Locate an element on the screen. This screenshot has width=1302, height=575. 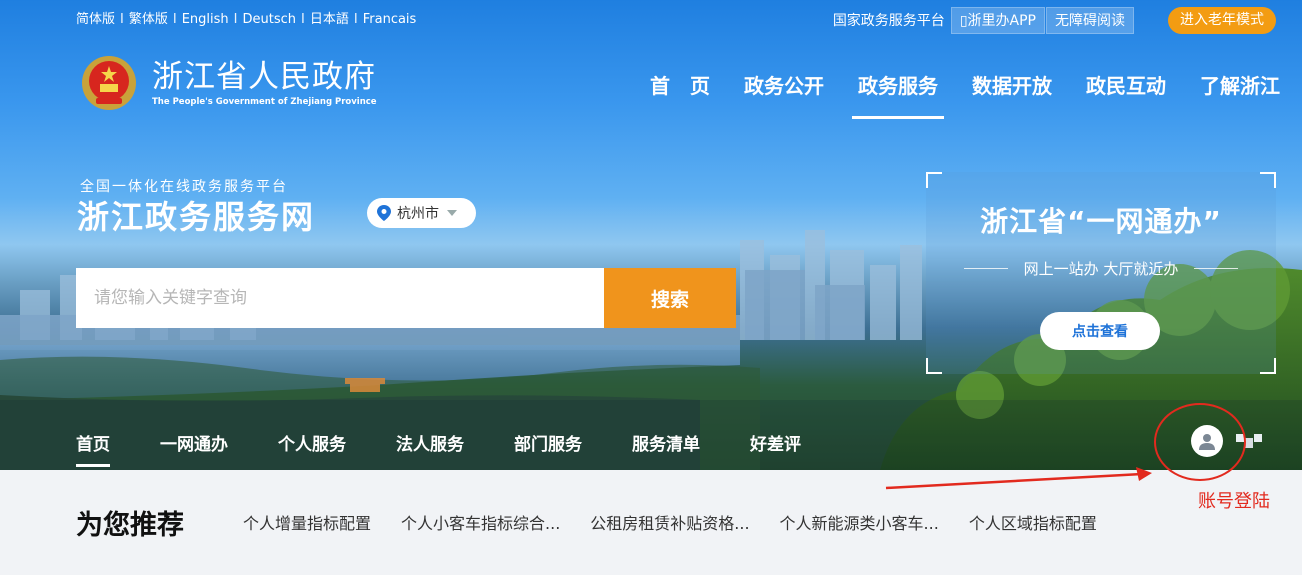
nav-interaction: 政民互动 is located at coordinates (1126, 87).